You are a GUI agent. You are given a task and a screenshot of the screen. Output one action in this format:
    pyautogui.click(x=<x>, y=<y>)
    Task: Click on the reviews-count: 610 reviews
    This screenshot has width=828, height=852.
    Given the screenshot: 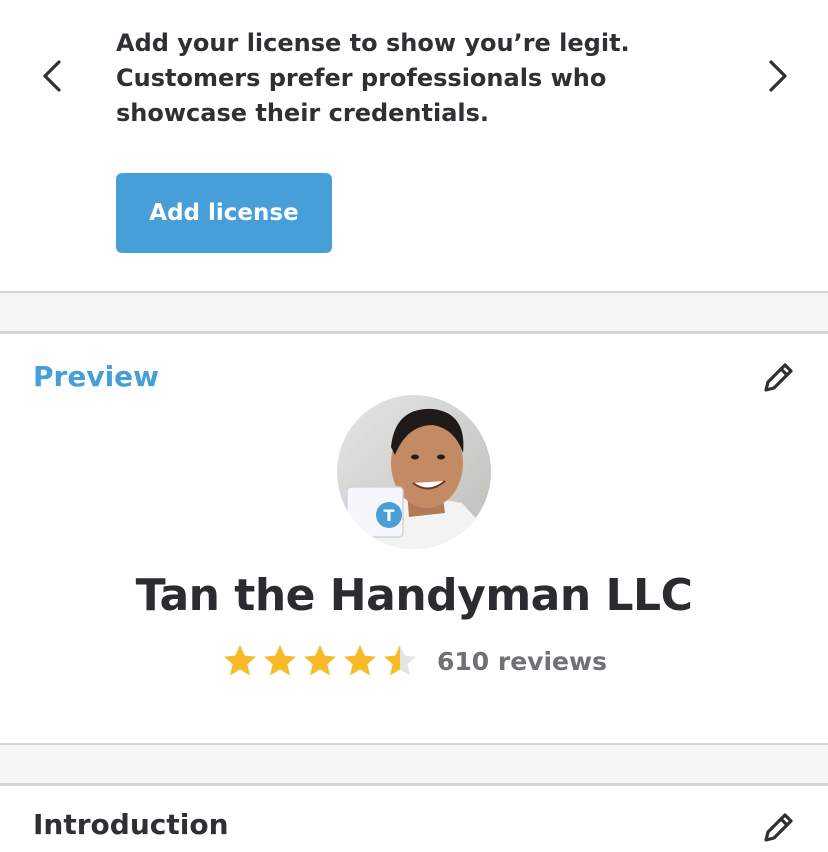 What is the action you would take?
    pyautogui.click(x=522, y=661)
    